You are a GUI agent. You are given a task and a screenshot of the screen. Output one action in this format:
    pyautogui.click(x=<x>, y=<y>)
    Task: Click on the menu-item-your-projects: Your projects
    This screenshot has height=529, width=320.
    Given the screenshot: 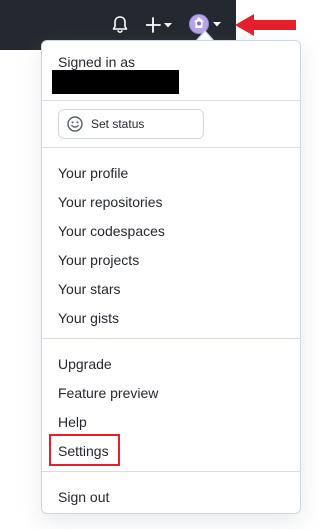 What is the action you would take?
    pyautogui.click(x=98, y=260)
    